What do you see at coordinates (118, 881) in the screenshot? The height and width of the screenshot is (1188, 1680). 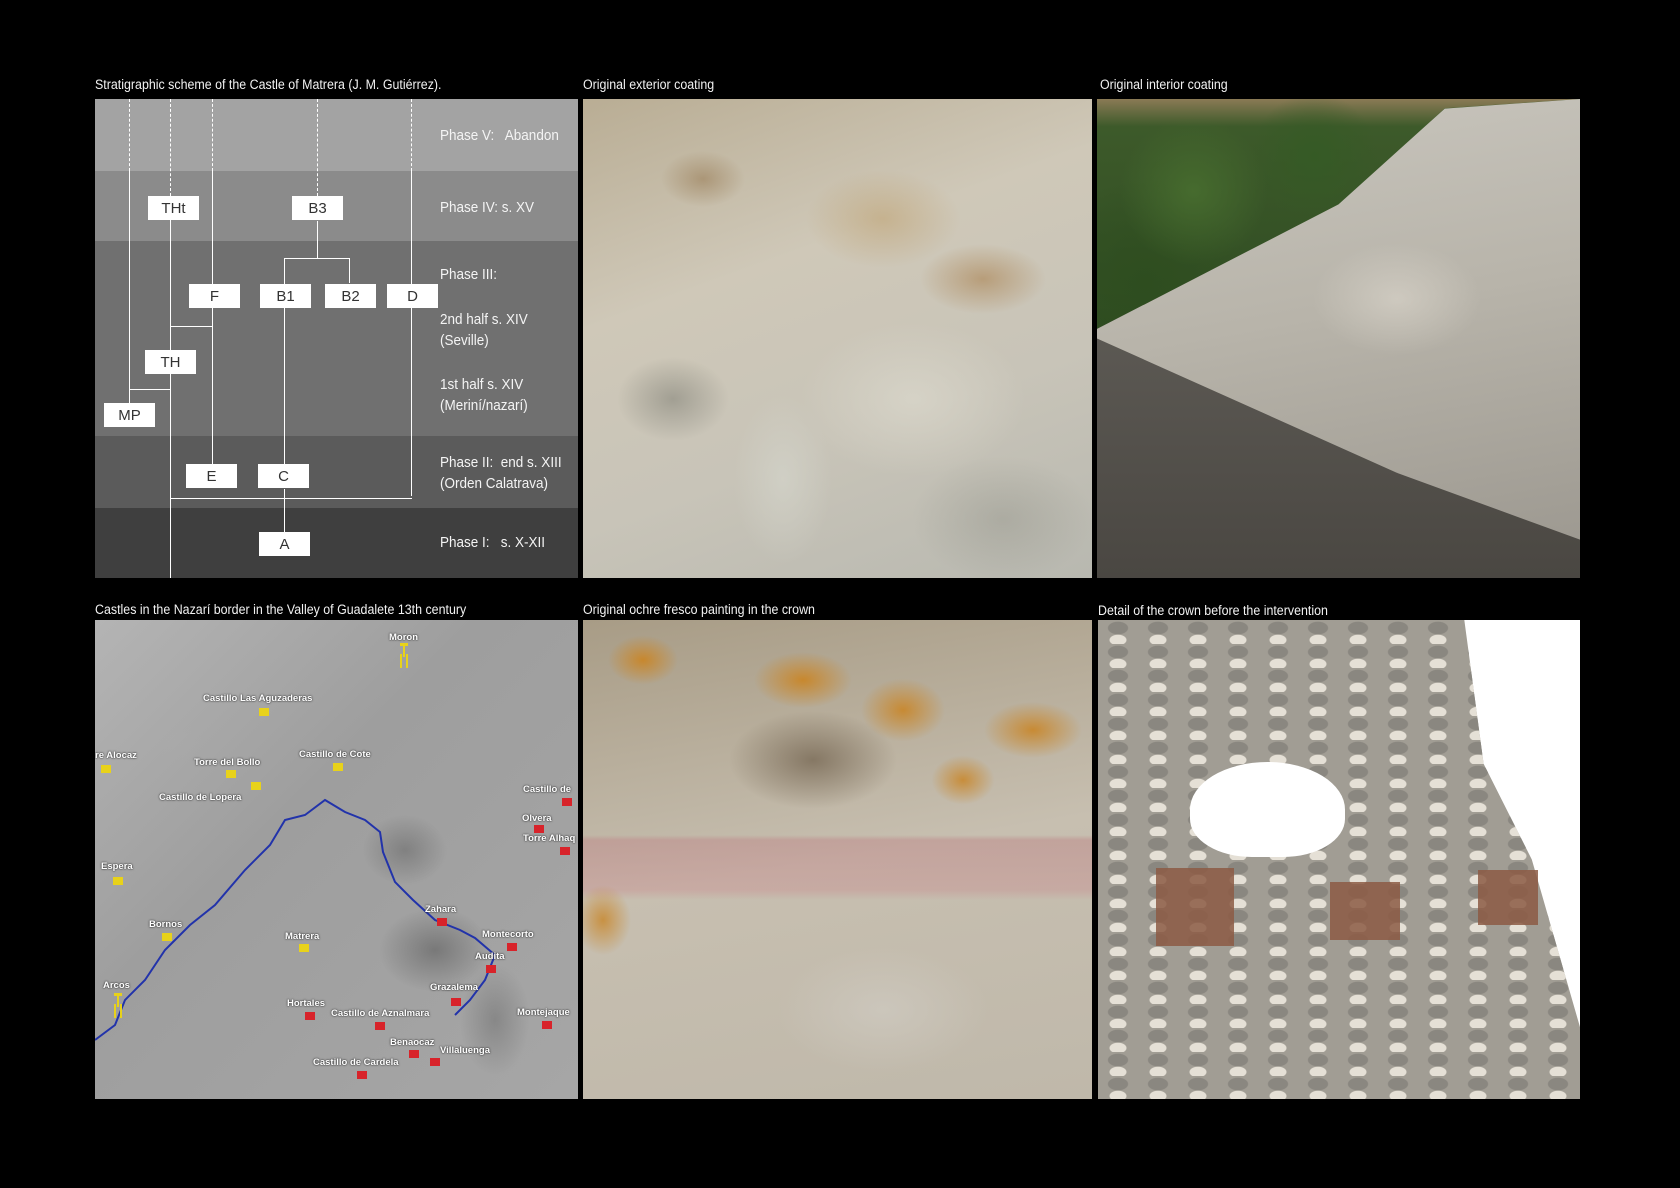 I see `marker-espera` at bounding box center [118, 881].